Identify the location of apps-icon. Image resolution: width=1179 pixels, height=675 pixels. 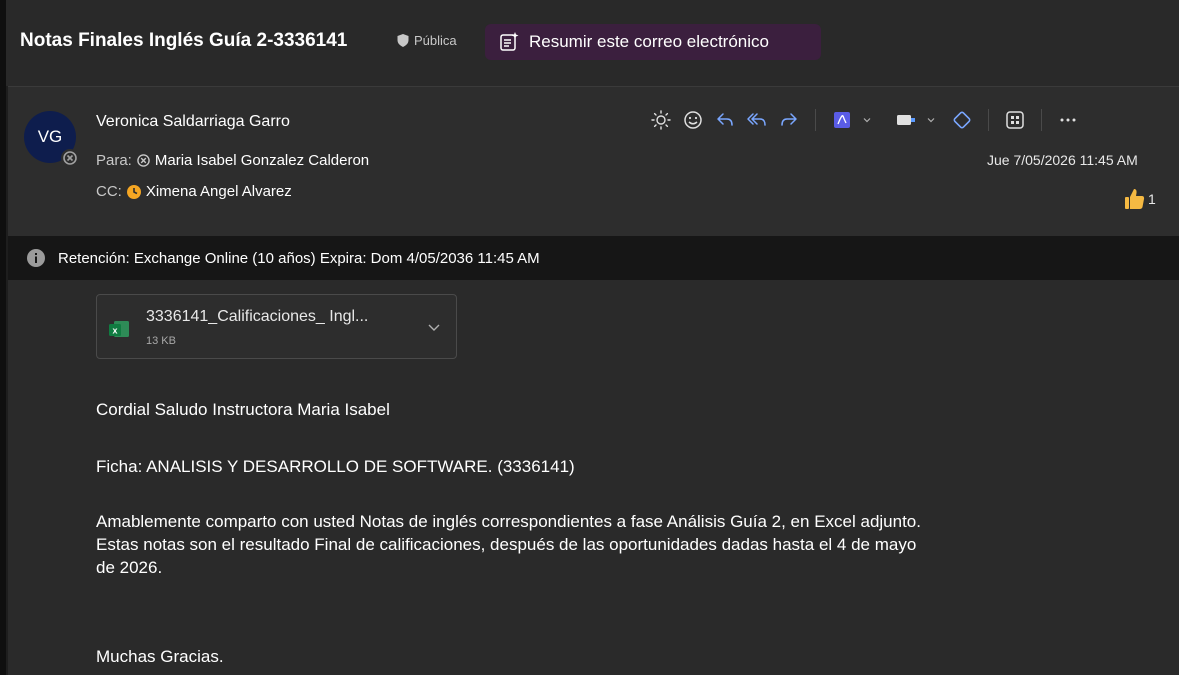
(1015, 120).